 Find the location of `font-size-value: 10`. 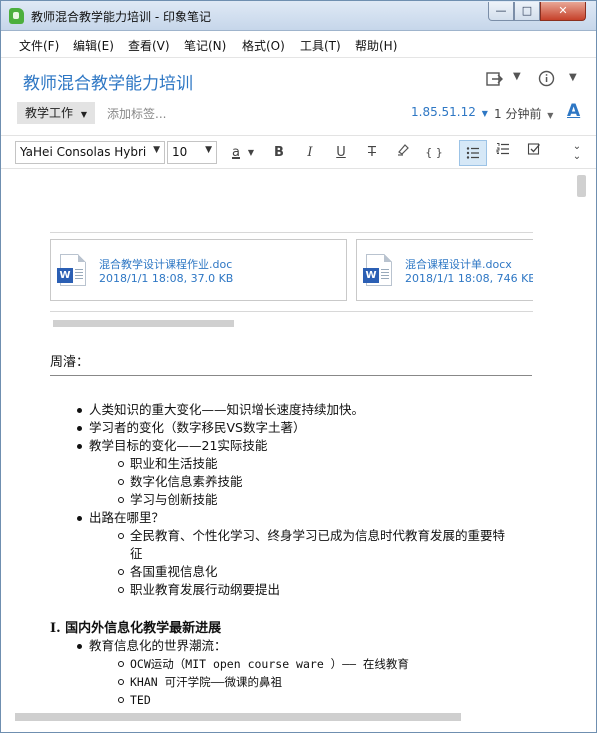

font-size-value: 10 is located at coordinates (180, 152).